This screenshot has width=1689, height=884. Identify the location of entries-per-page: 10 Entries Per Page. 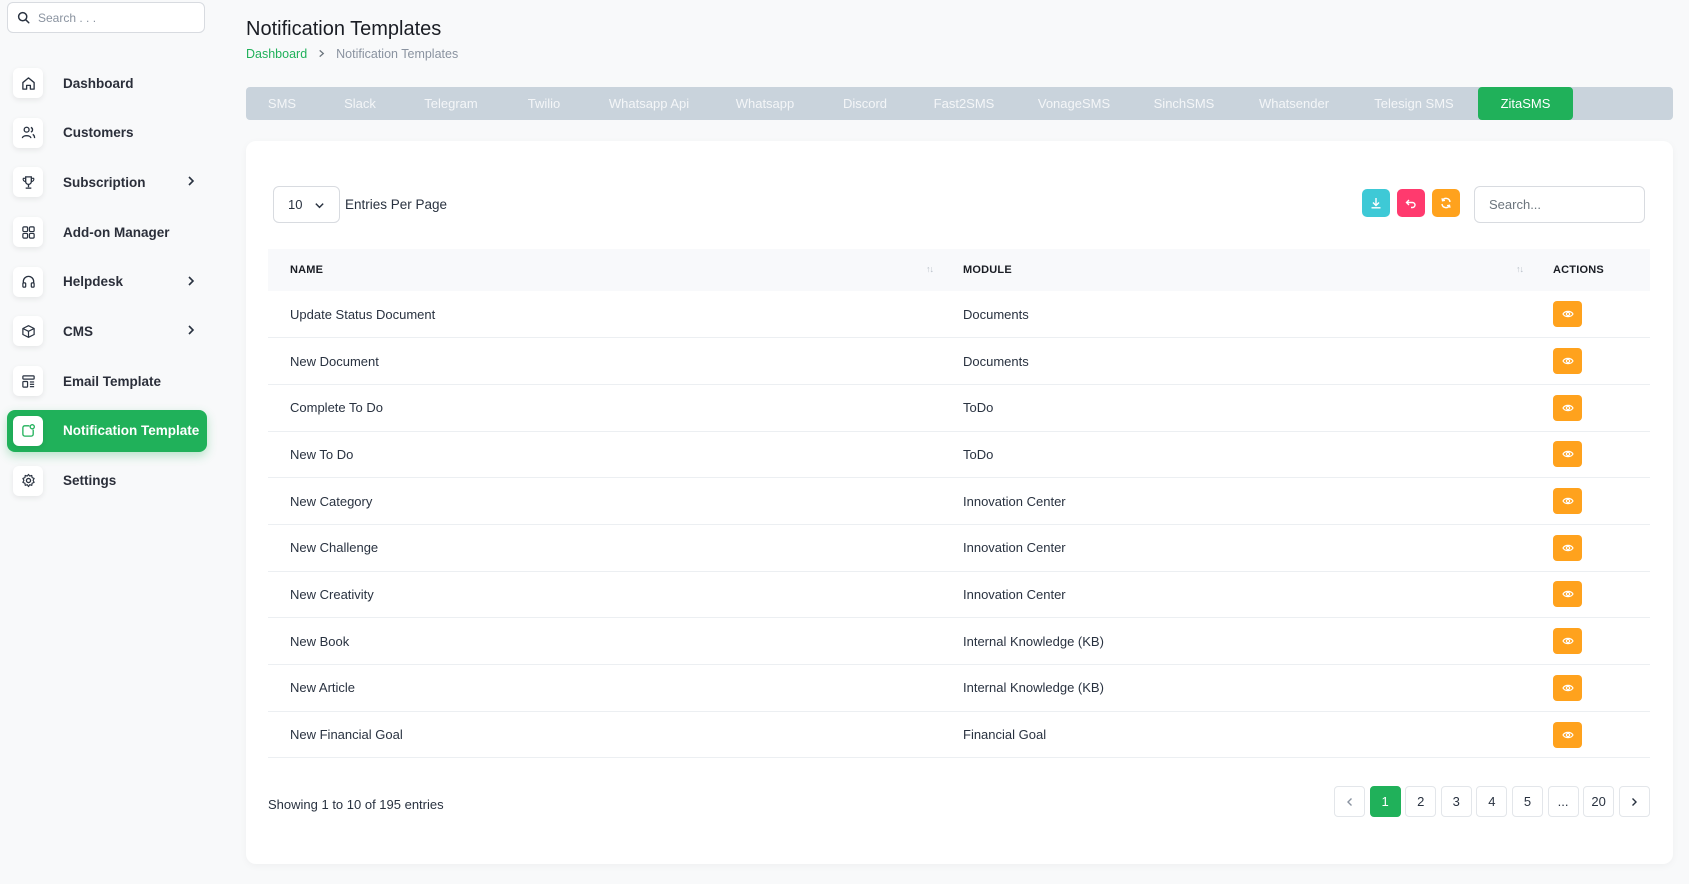
(360, 204).